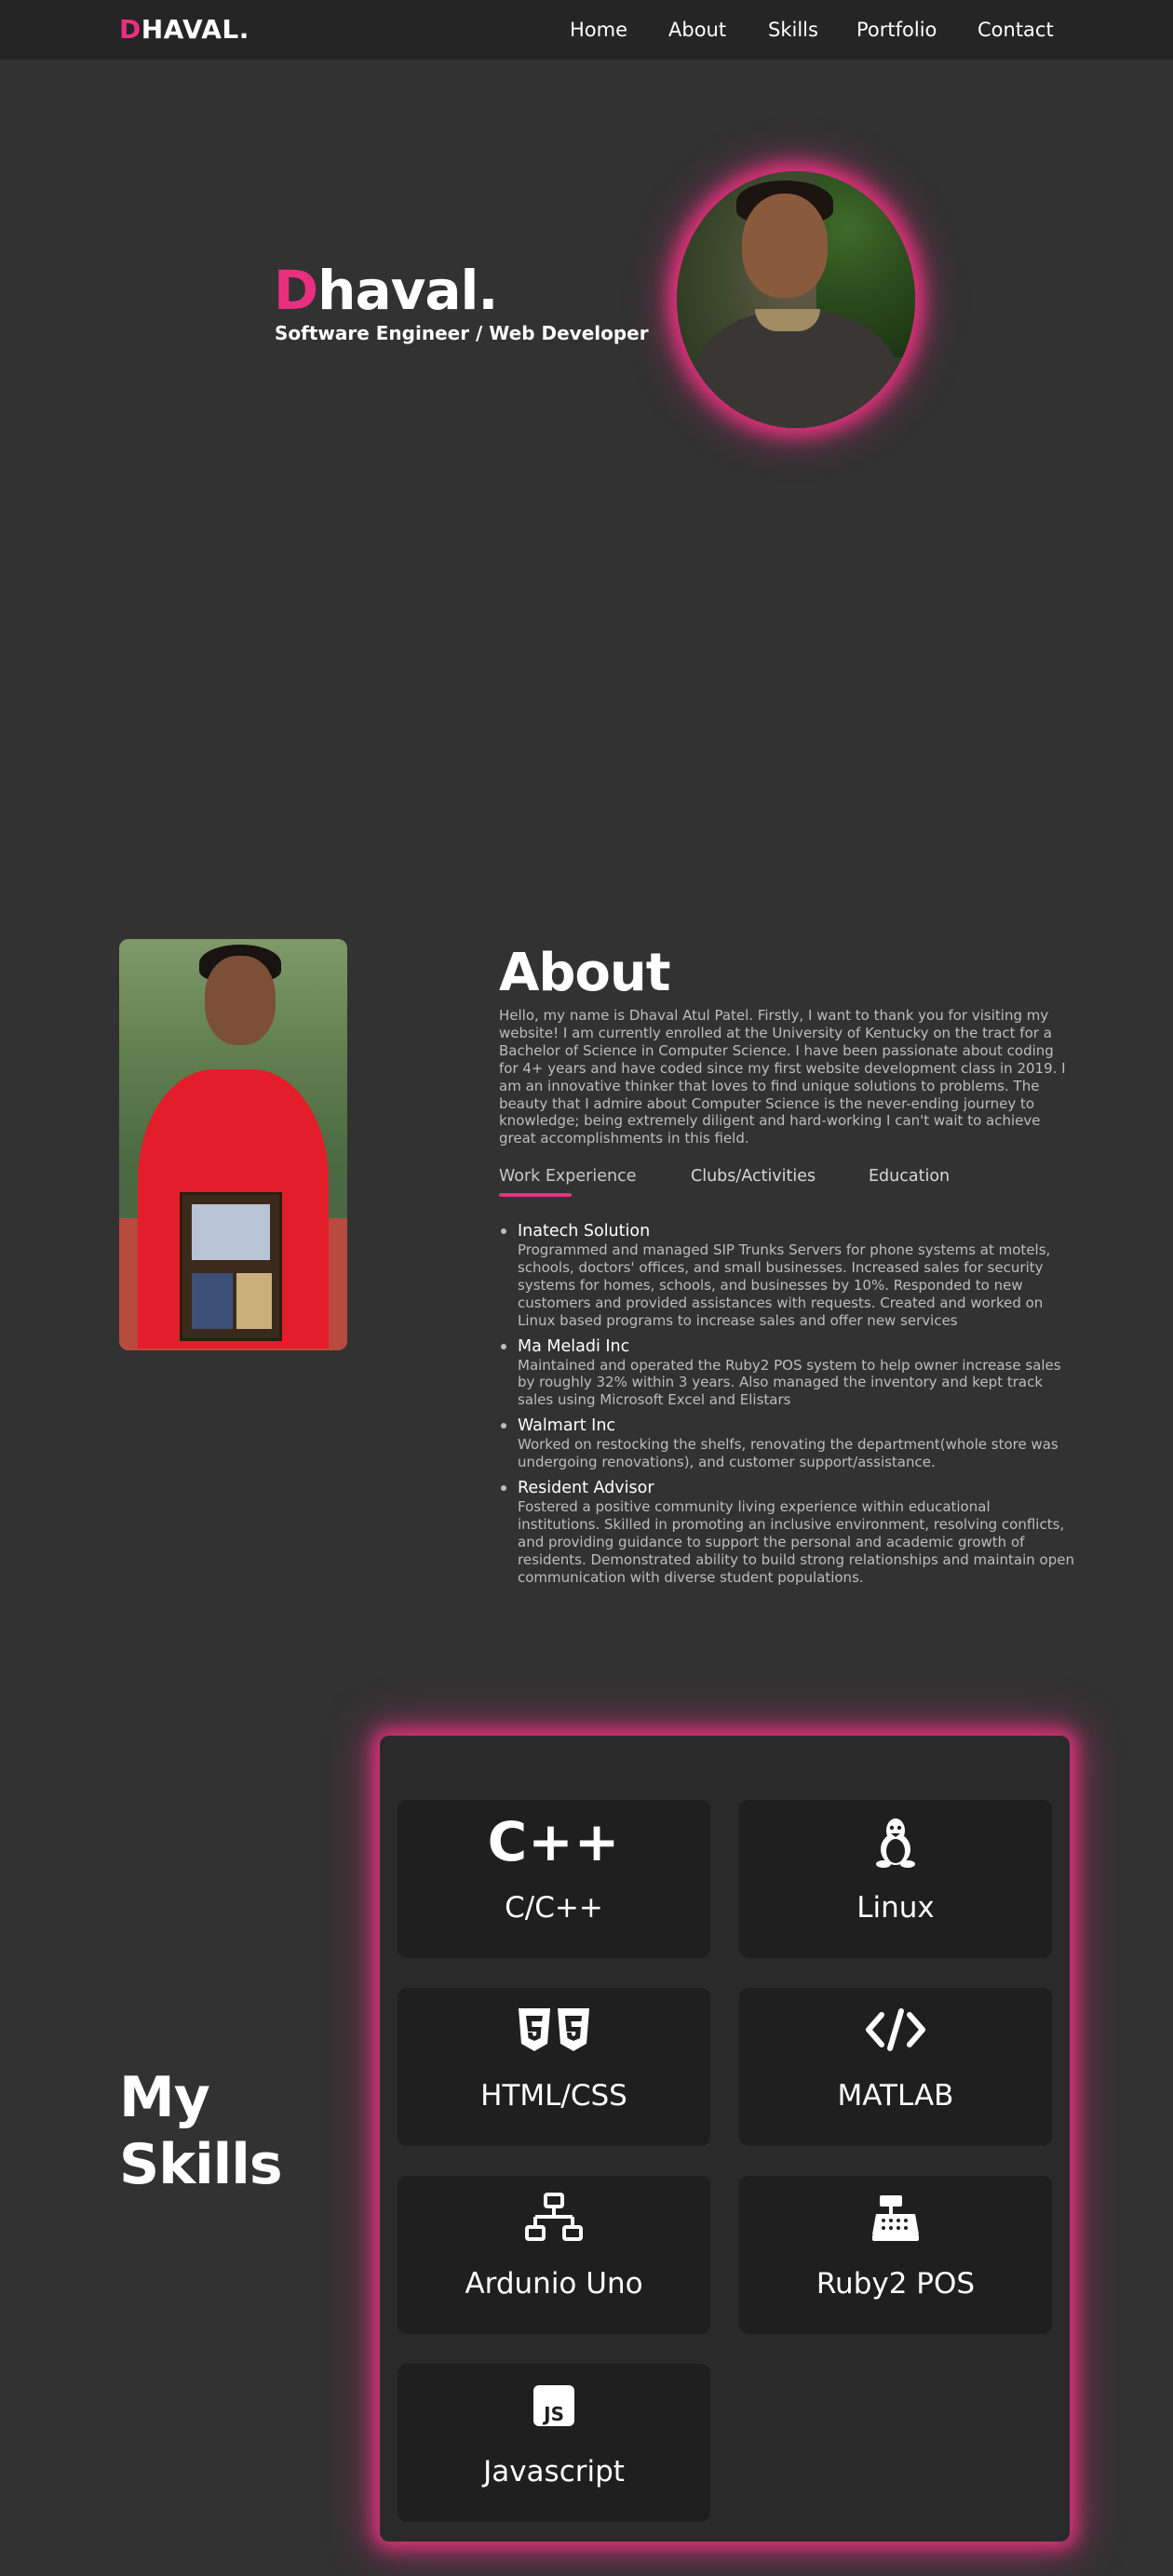 The height and width of the screenshot is (2576, 1173). What do you see at coordinates (896, 2096) in the screenshot?
I see `skill-label: MATLAB` at bounding box center [896, 2096].